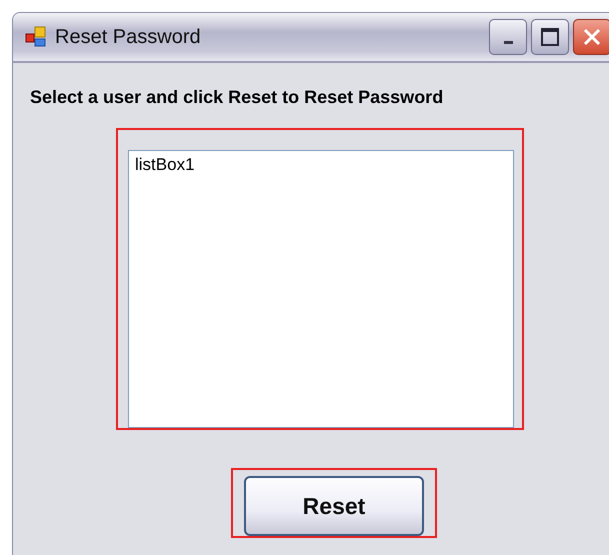 The height and width of the screenshot is (555, 609). Describe the element at coordinates (237, 97) in the screenshot. I see `instruction-label: Select a user and click Reset to Reset Password` at that location.